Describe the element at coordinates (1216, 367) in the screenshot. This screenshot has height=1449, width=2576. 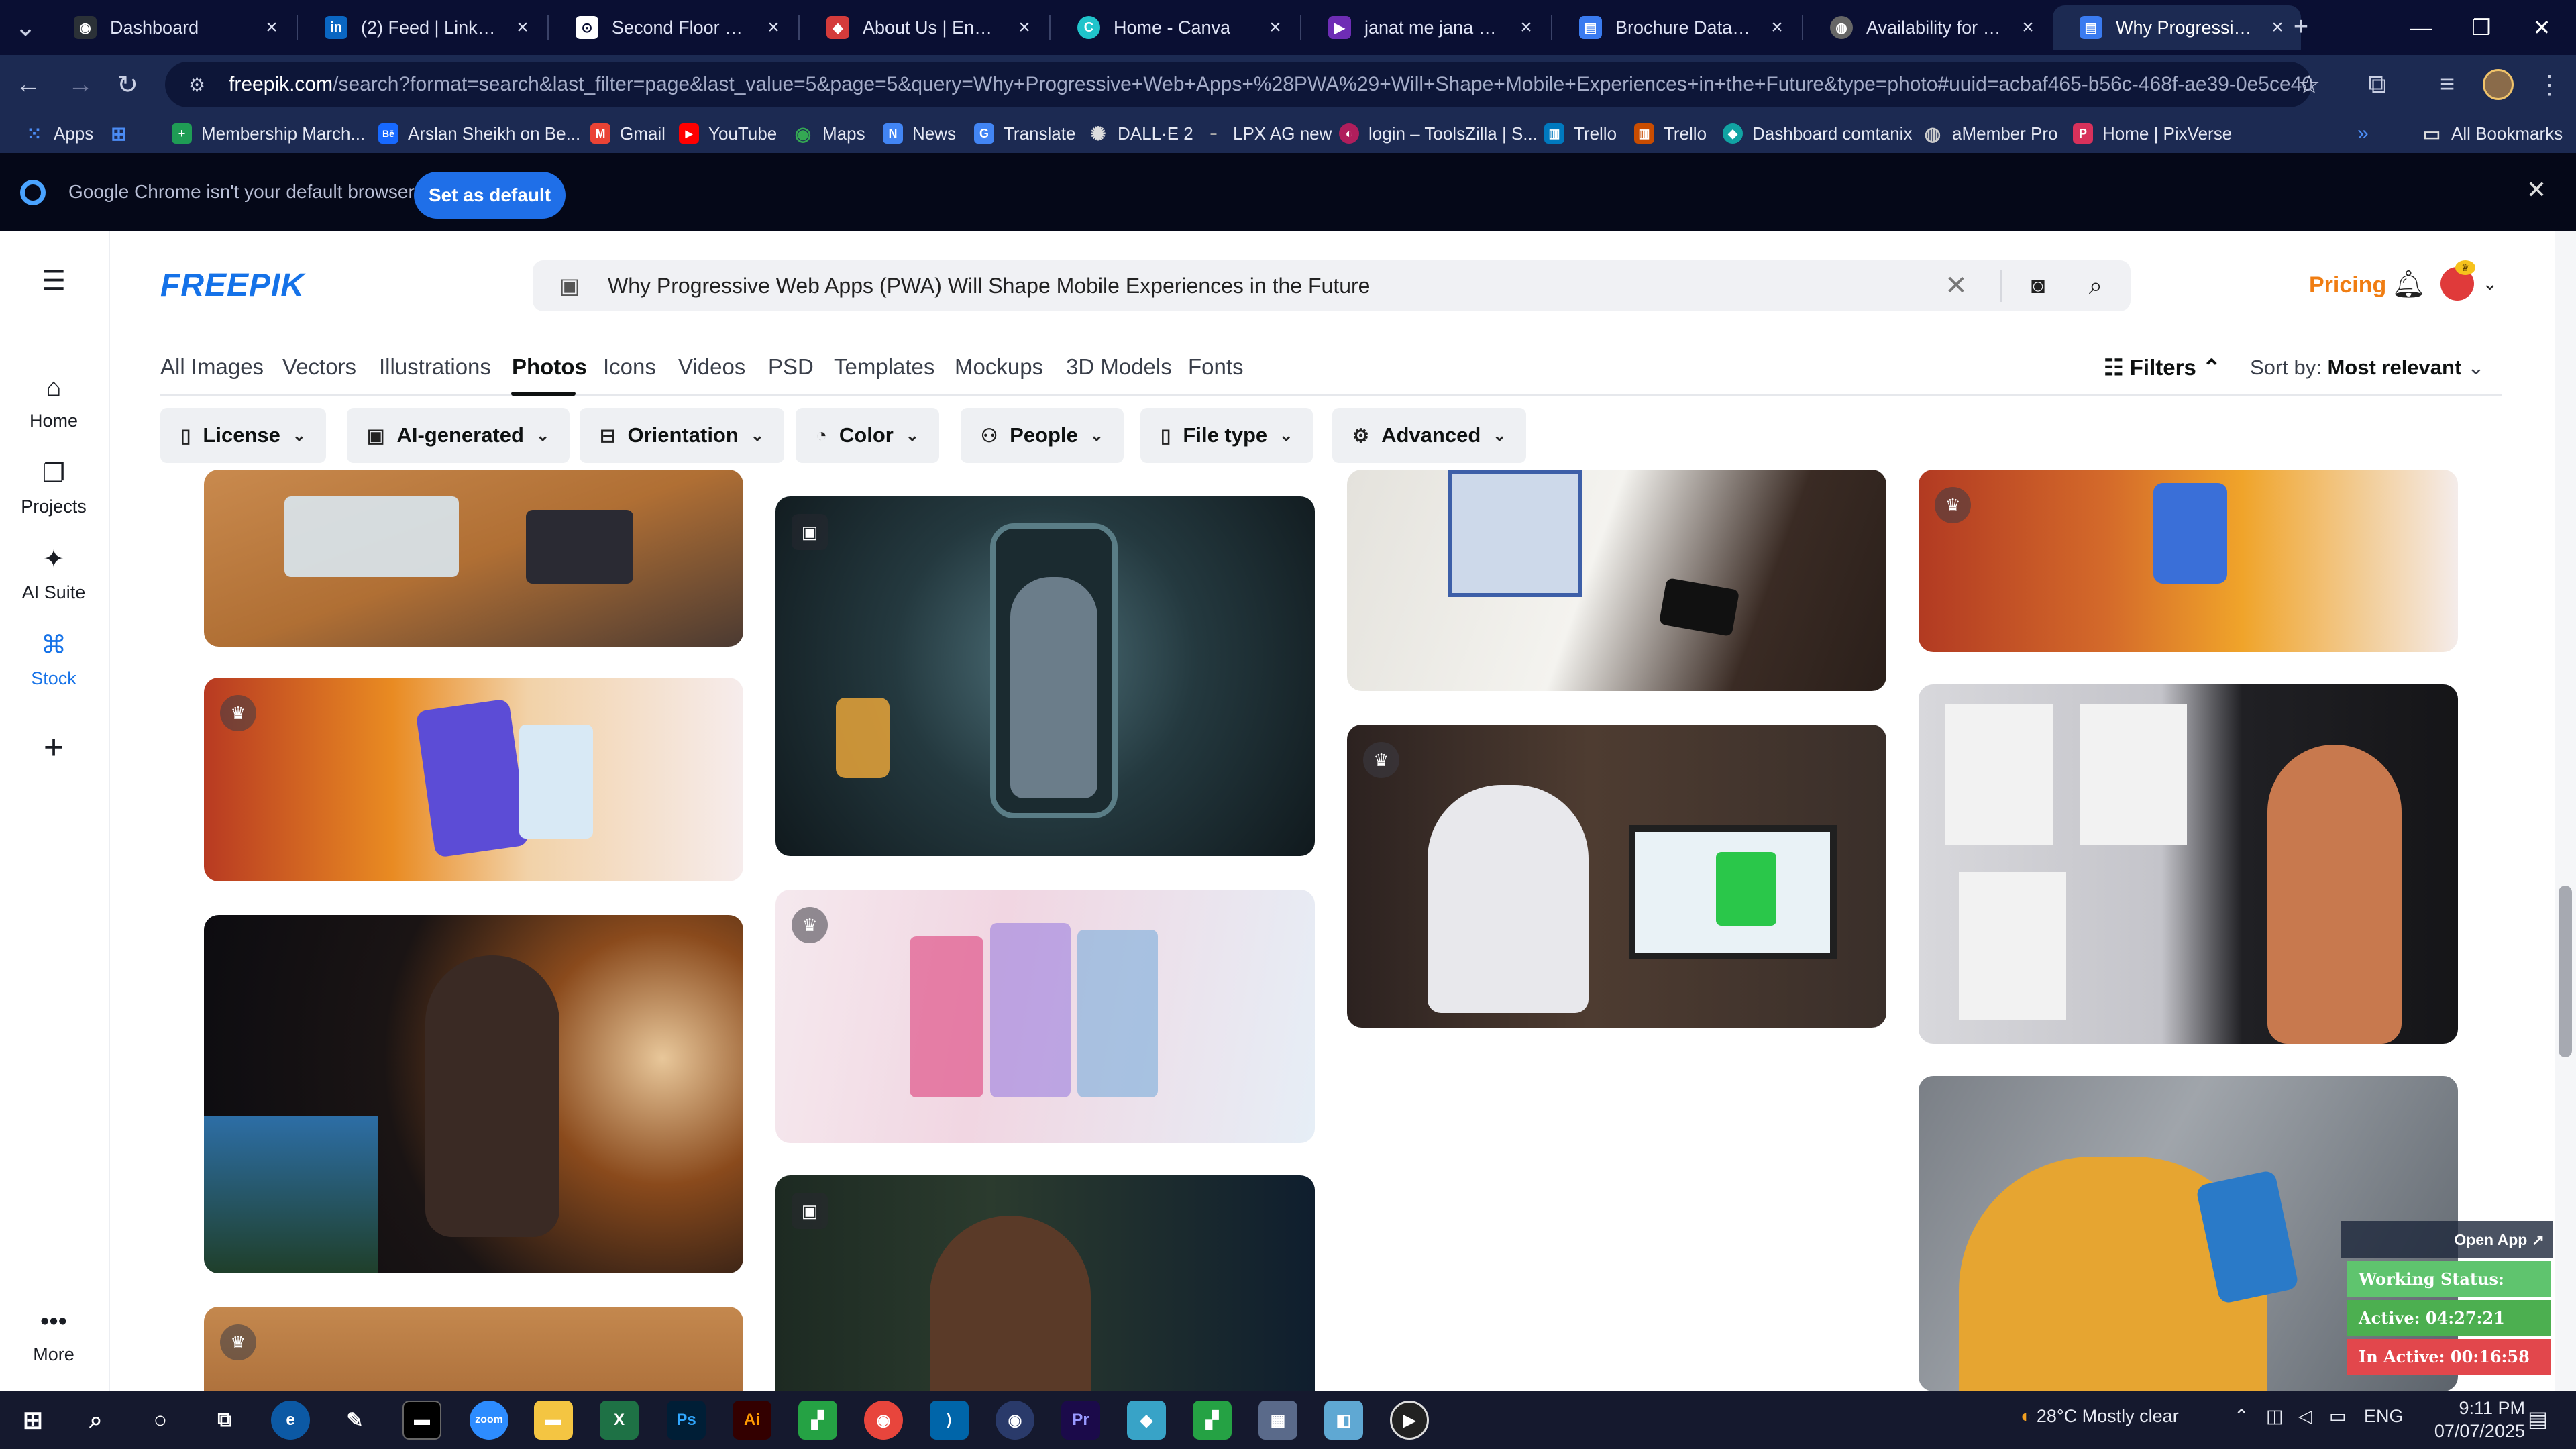
I see `tab-fonts: Fonts` at that location.